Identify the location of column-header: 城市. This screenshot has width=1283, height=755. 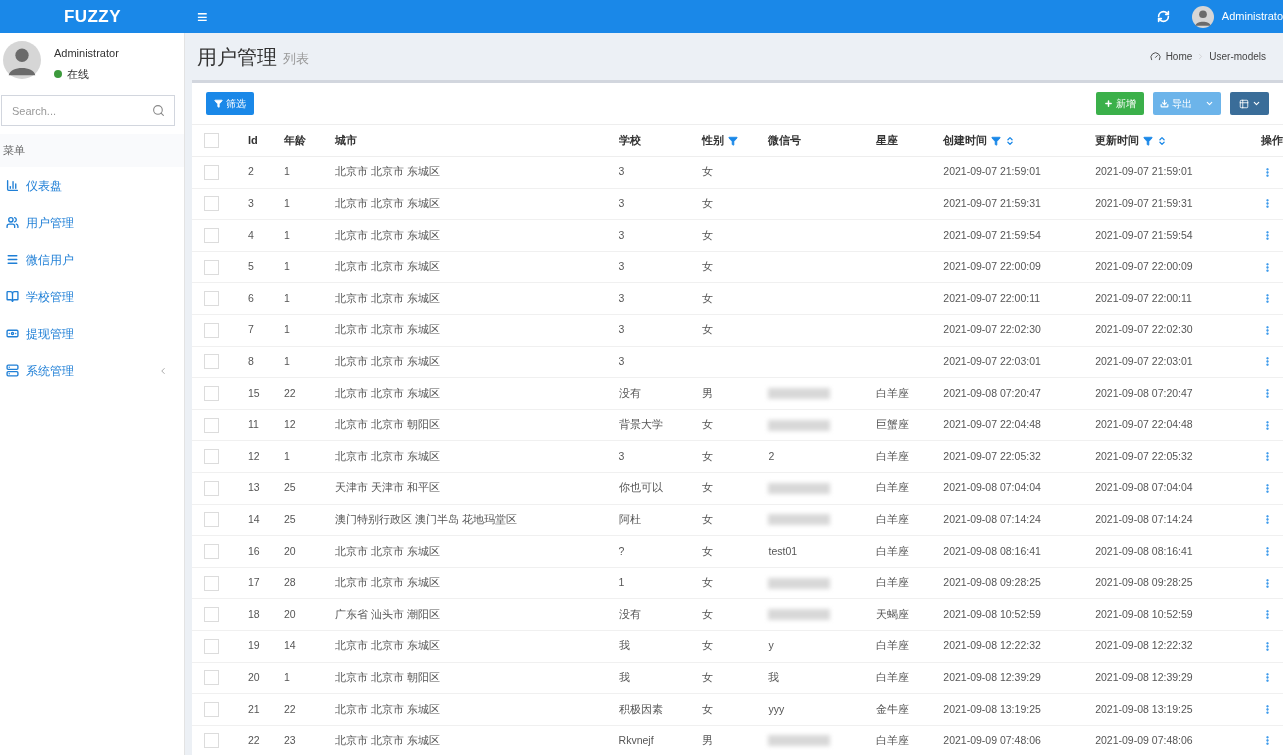
(345, 140).